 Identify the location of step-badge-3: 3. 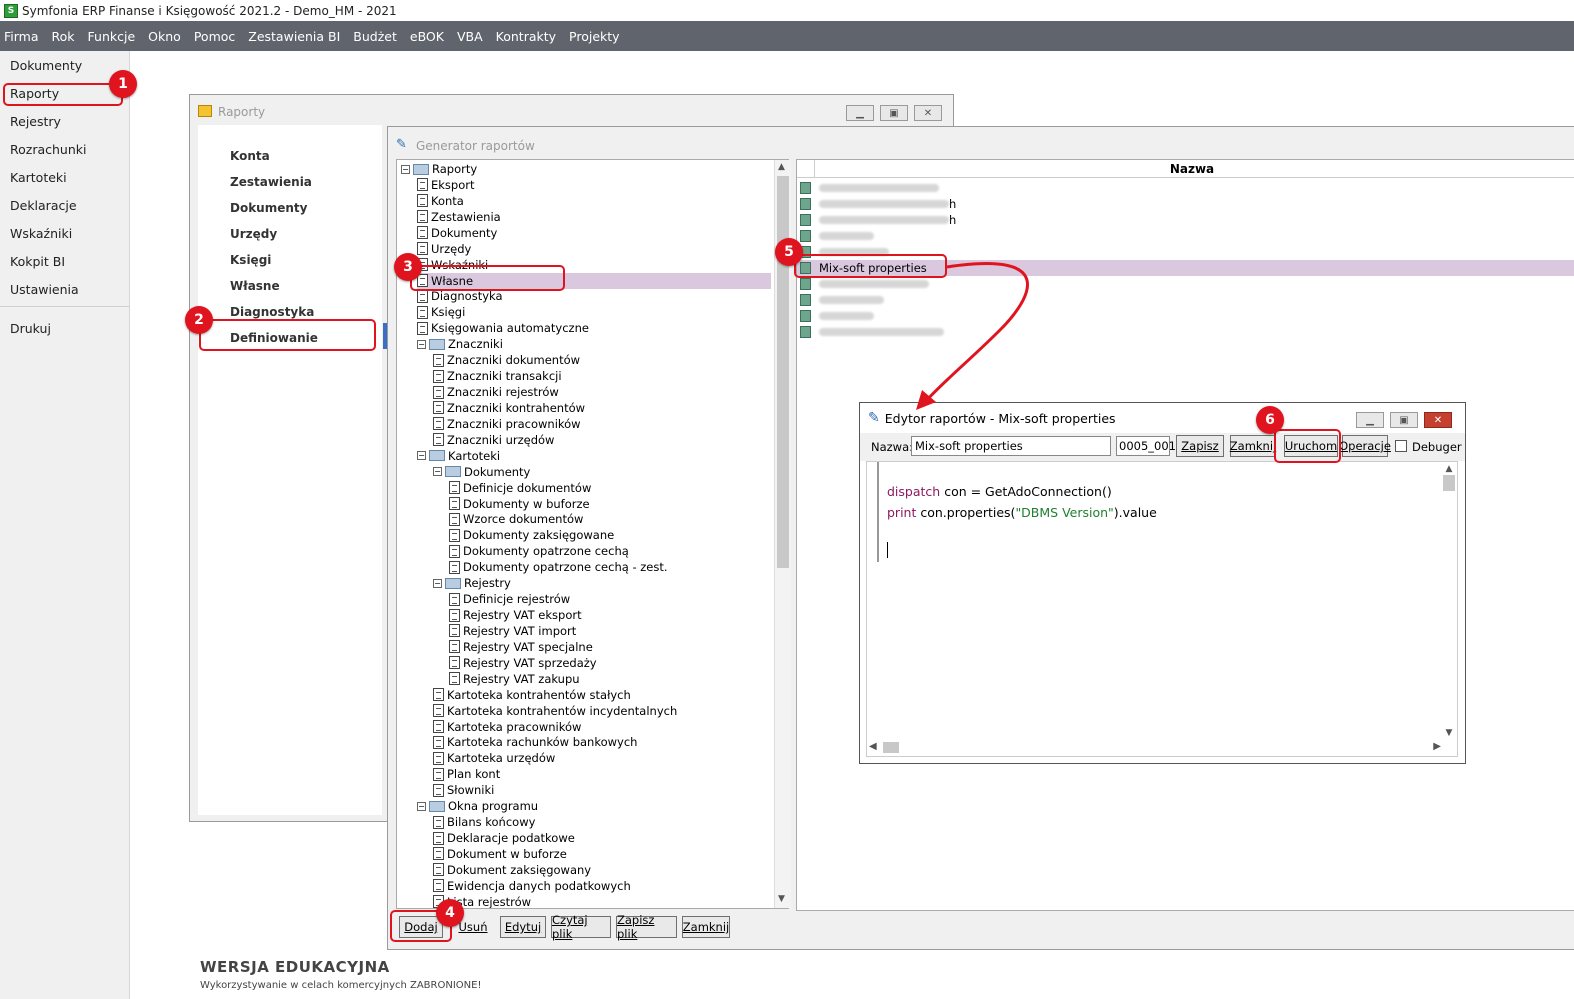
(408, 267).